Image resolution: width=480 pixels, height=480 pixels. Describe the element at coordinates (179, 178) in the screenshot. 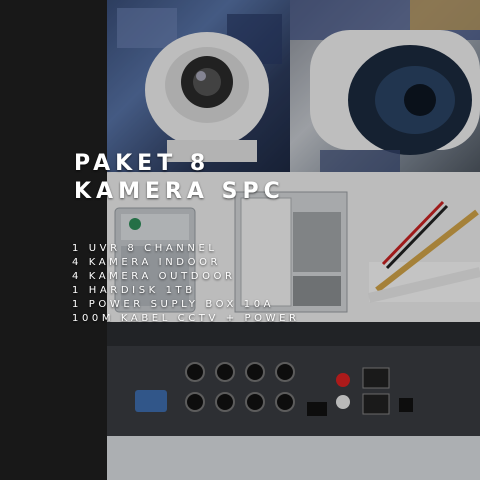

I see `package-title: PAKET 8 KAMERA SPC` at that location.